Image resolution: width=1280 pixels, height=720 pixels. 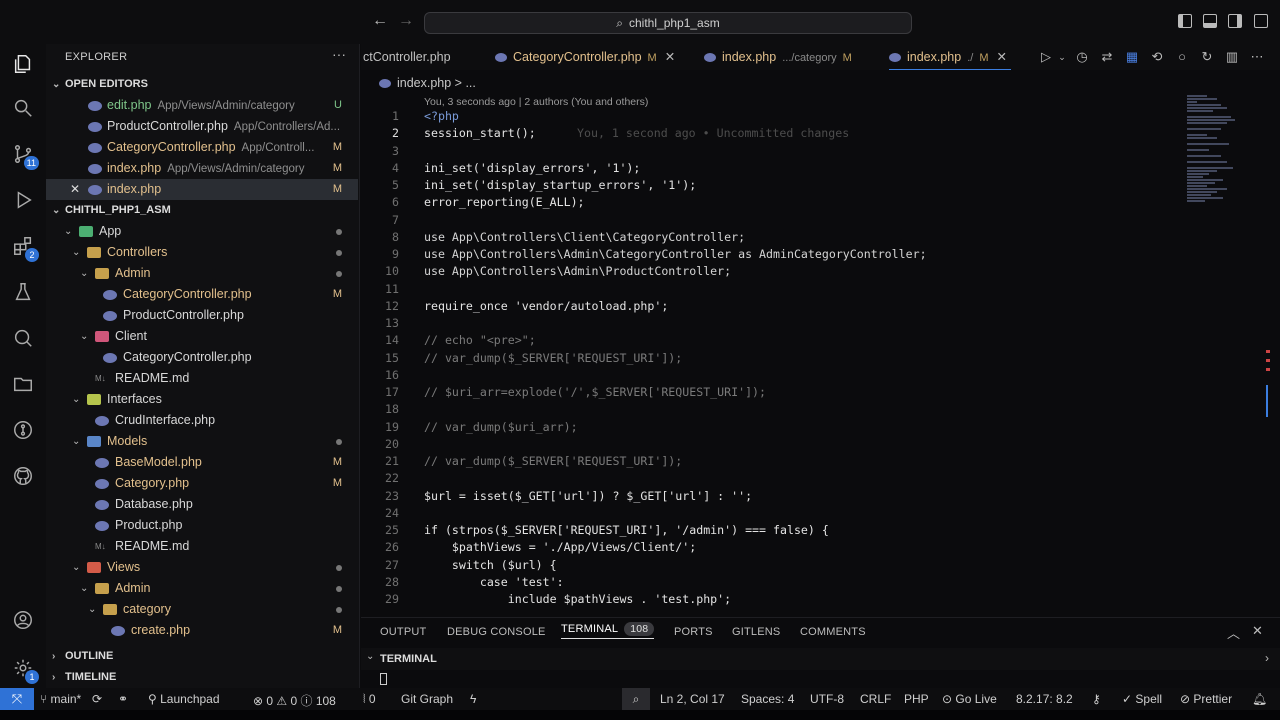 I want to click on folder-icon, so click(x=23, y=384).